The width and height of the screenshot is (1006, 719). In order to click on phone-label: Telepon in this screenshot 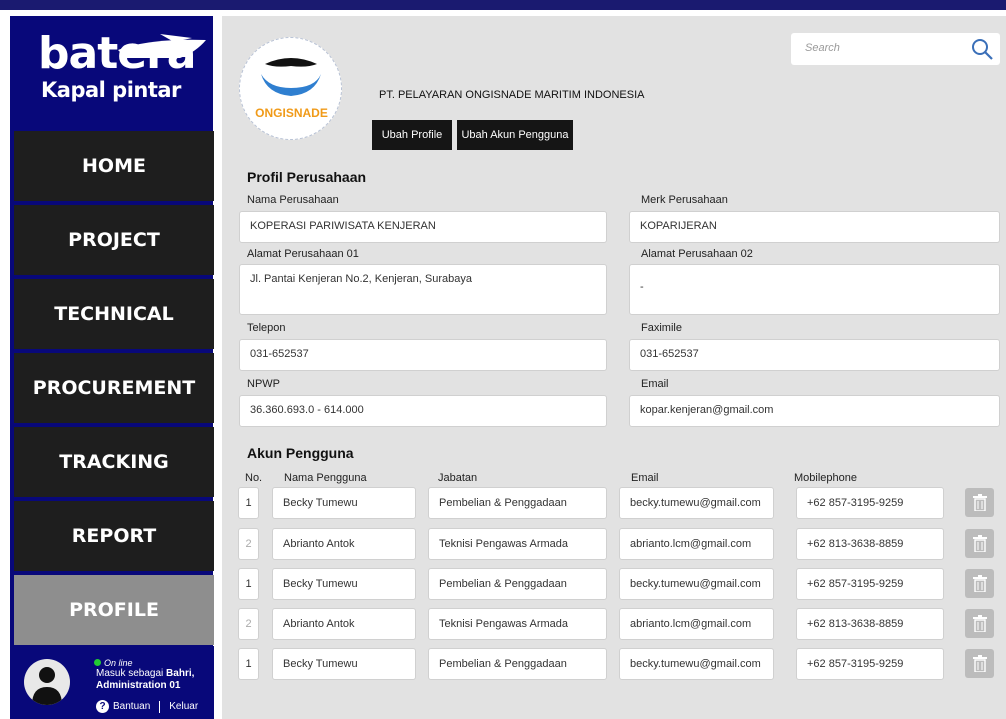, I will do `click(266, 328)`.